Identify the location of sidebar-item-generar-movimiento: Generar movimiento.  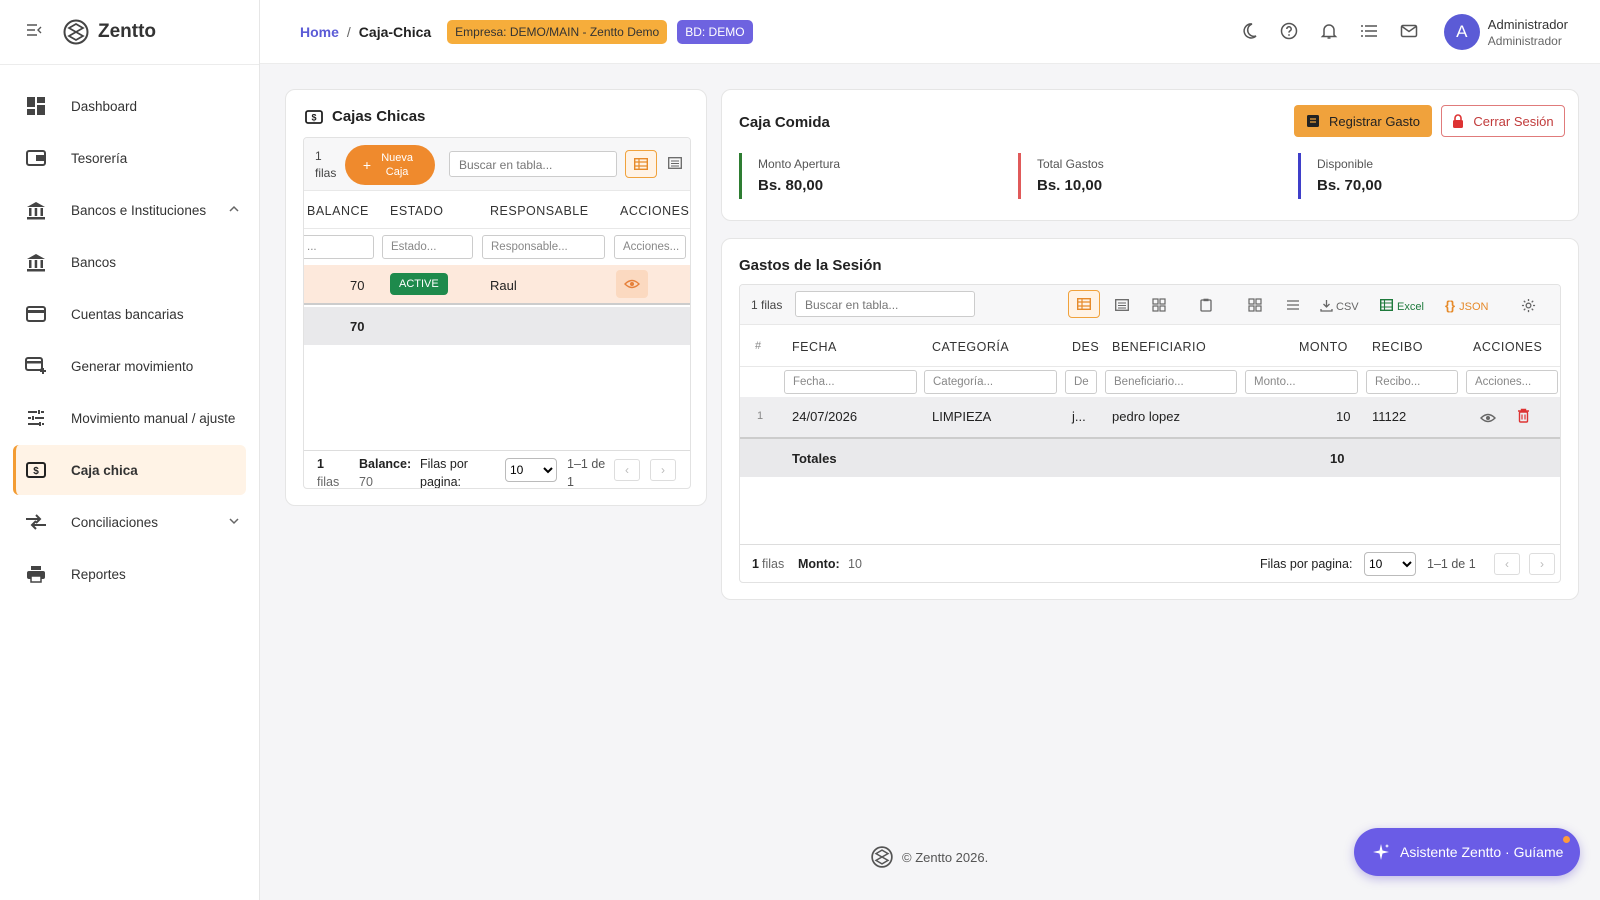
(129, 366).